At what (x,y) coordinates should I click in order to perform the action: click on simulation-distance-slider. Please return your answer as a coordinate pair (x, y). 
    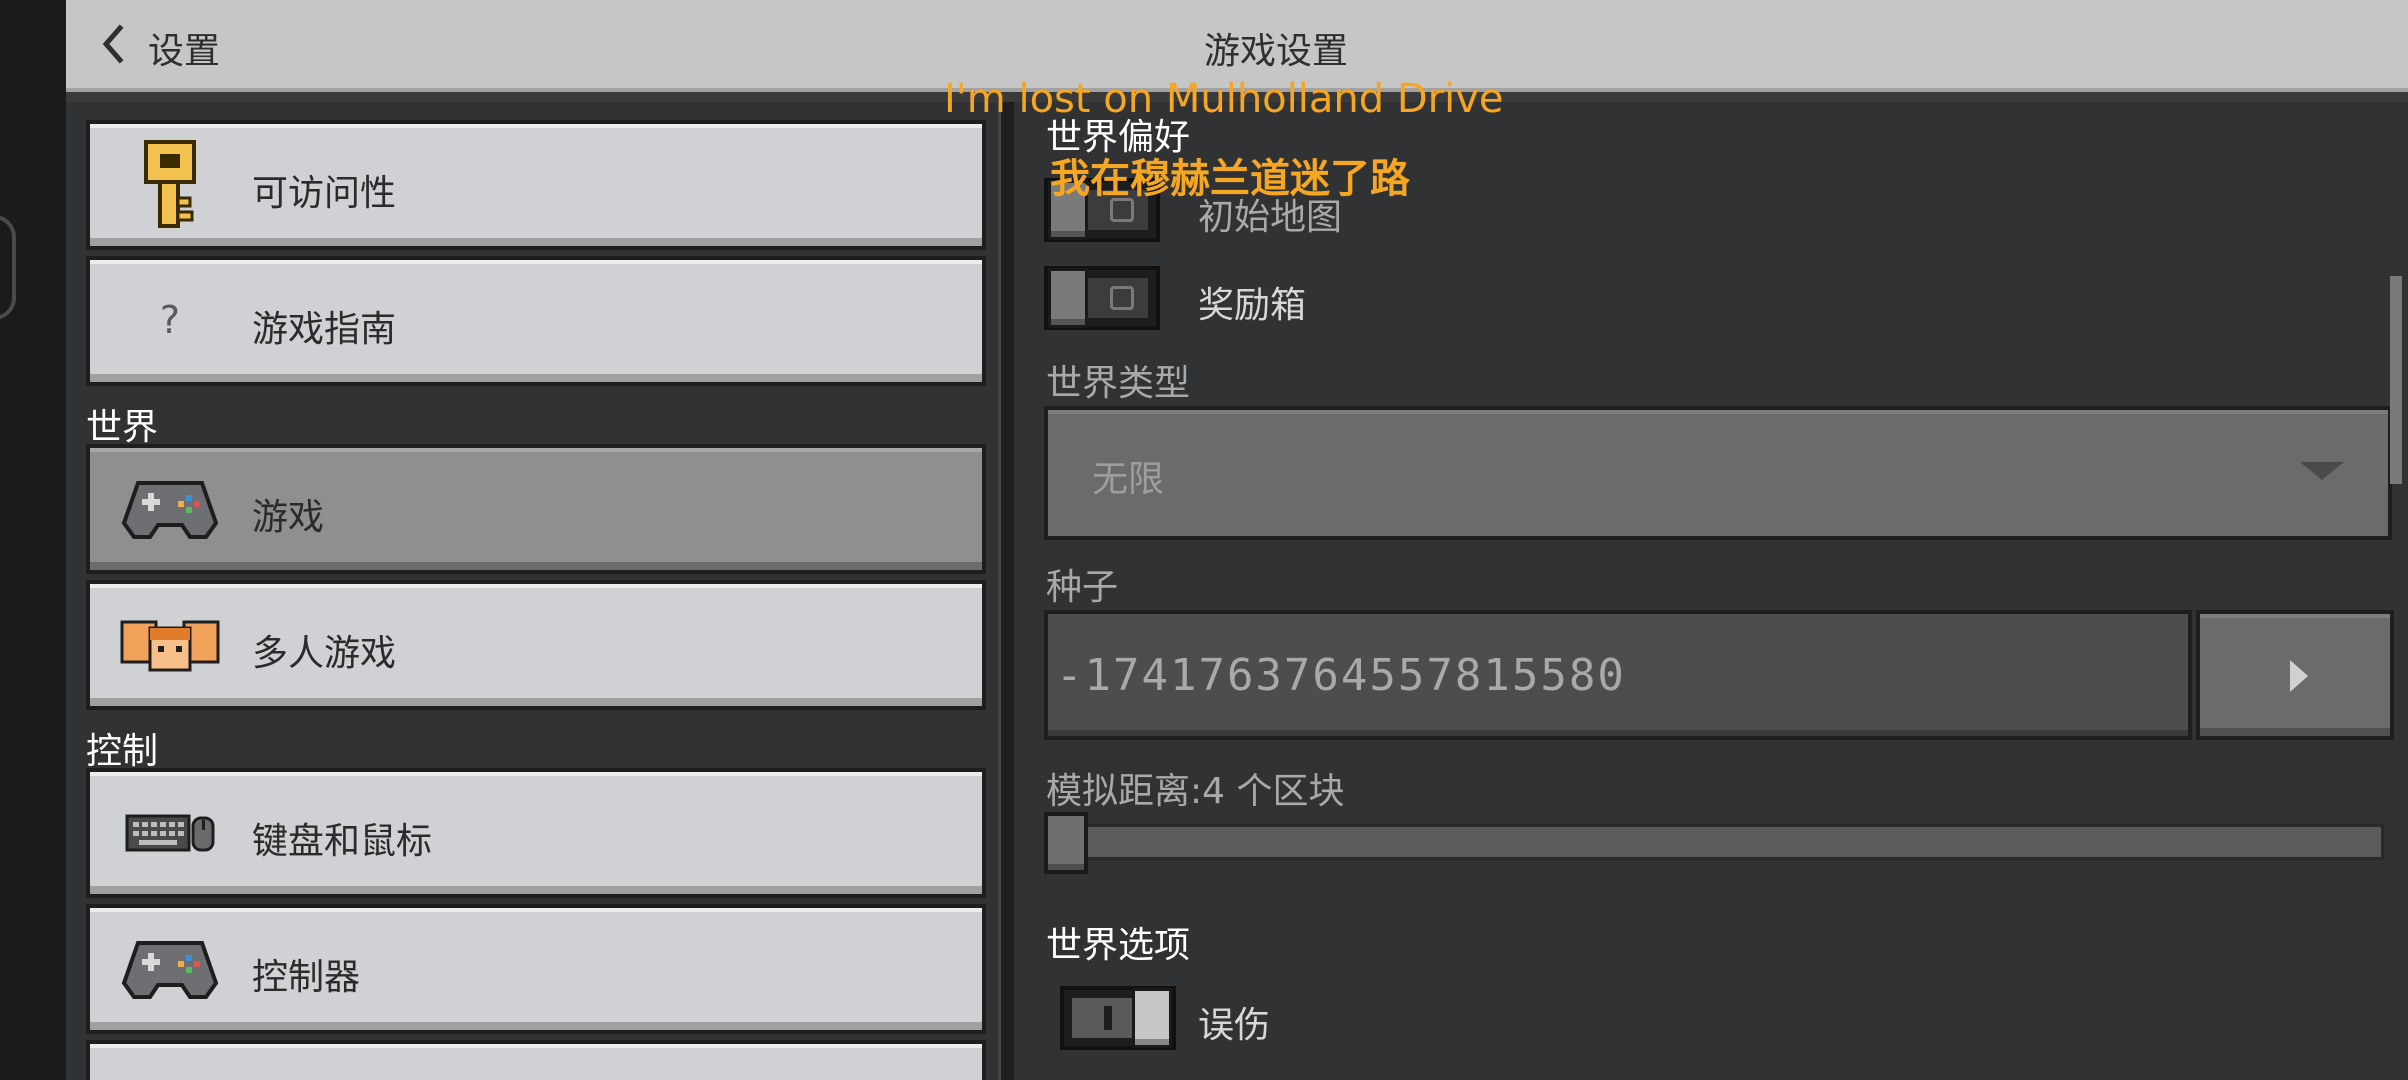
    Looking at the image, I should click on (1714, 843).